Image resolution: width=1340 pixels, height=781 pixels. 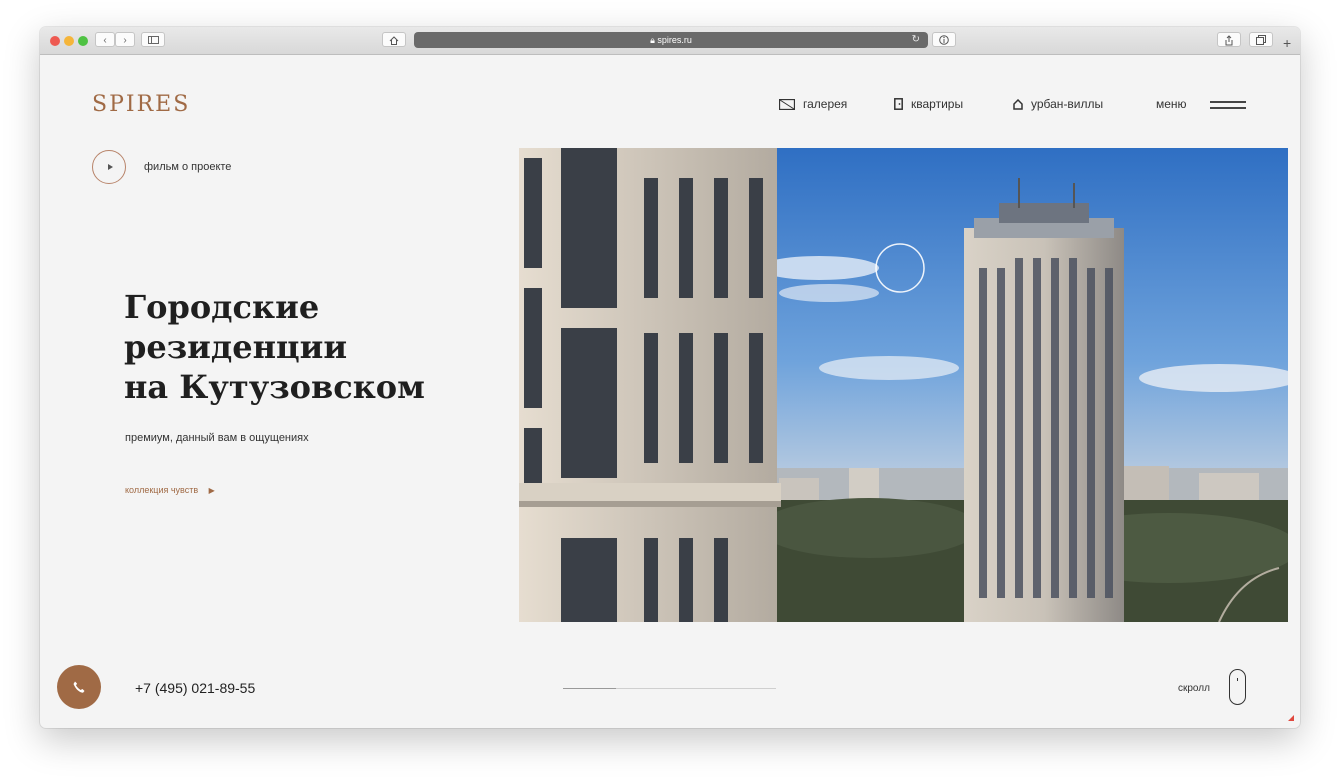 What do you see at coordinates (187, 167) in the screenshot?
I see `film-link: фильм о проекте` at bounding box center [187, 167].